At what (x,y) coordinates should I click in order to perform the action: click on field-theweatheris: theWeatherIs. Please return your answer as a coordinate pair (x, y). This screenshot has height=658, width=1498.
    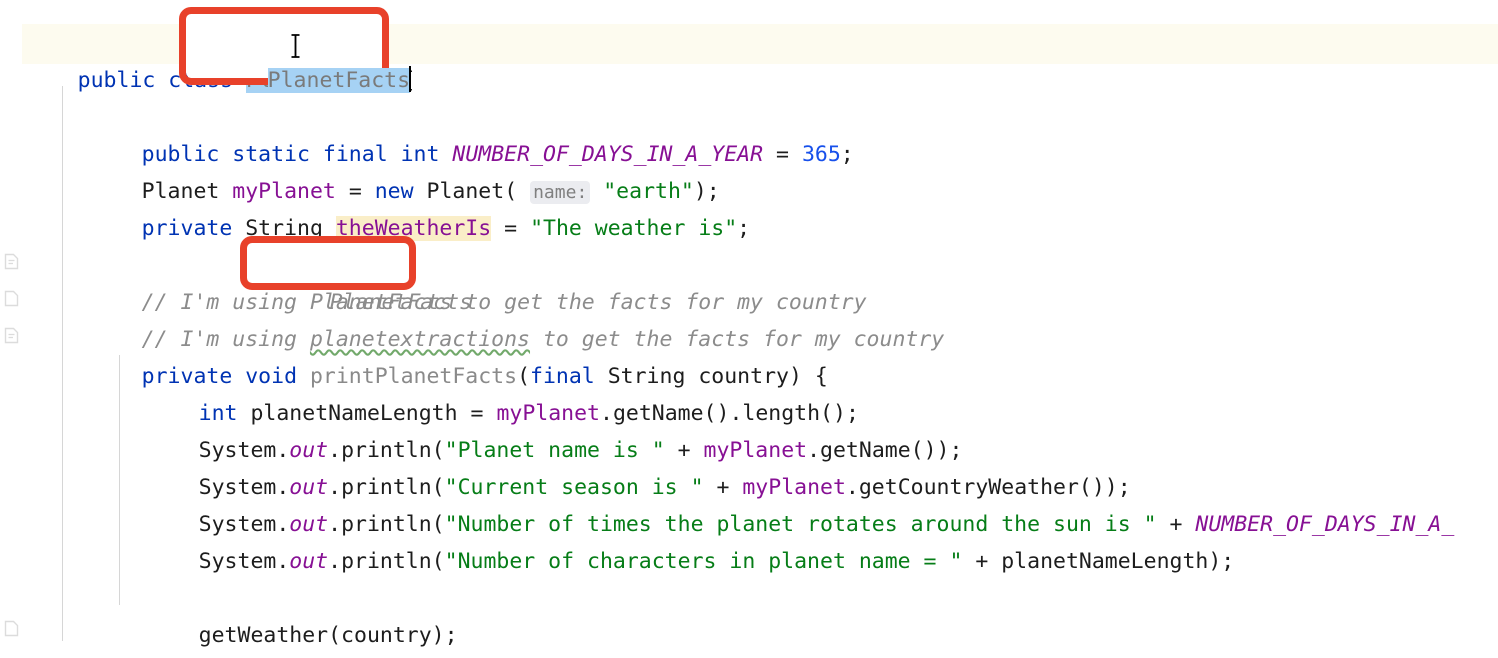
    Looking at the image, I should click on (413, 228).